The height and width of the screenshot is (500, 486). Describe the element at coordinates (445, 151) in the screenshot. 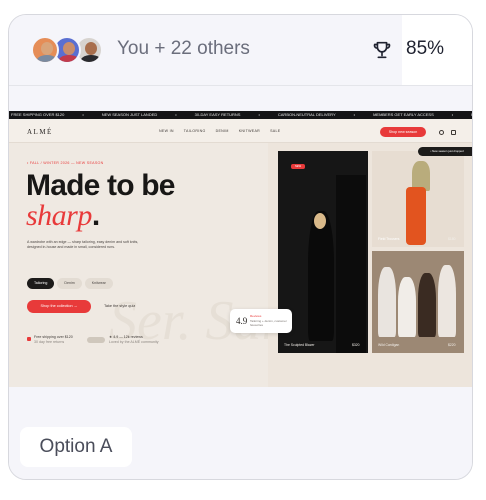

I see `new-season-badge: • New season just dropped` at that location.